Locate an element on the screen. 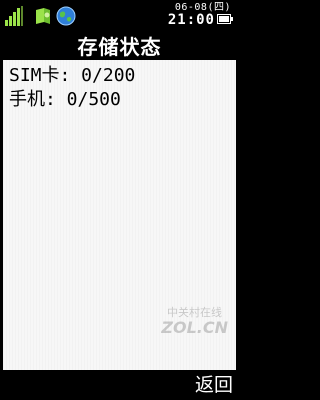  signal-icon is located at coordinates (14, 16).